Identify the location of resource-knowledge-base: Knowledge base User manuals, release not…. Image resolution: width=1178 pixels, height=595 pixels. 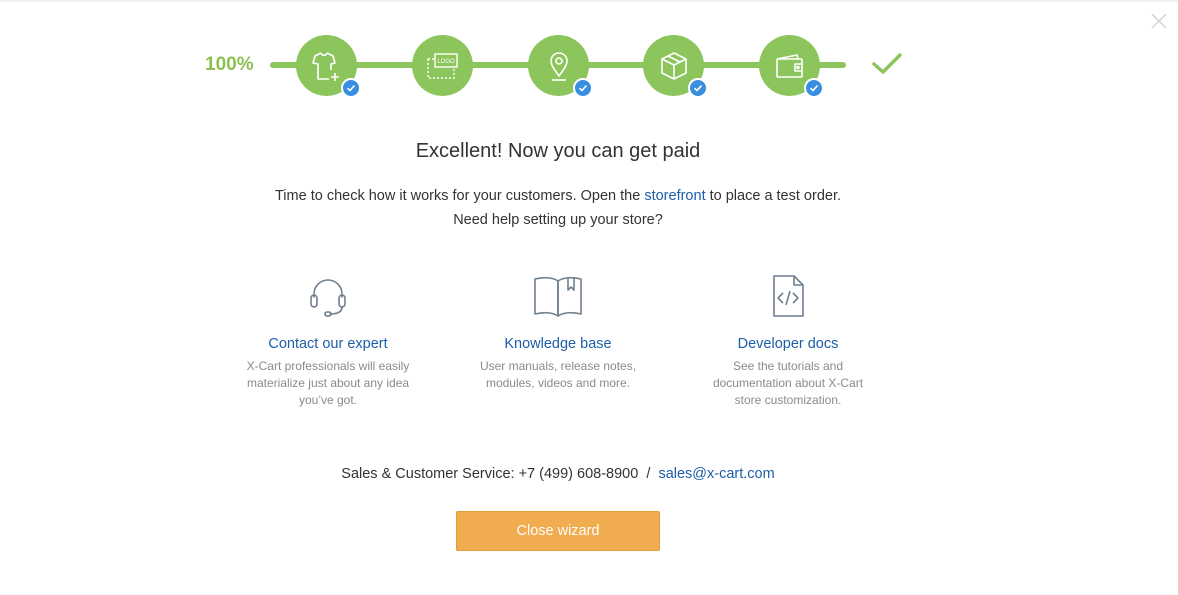
(558, 332).